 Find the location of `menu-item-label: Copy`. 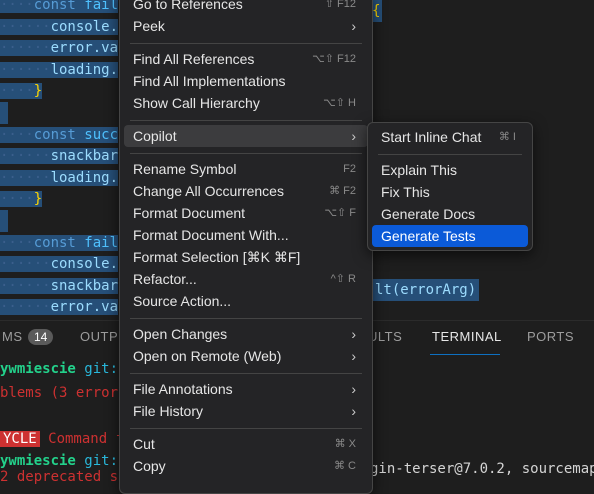

menu-item-label: Copy is located at coordinates (149, 466).